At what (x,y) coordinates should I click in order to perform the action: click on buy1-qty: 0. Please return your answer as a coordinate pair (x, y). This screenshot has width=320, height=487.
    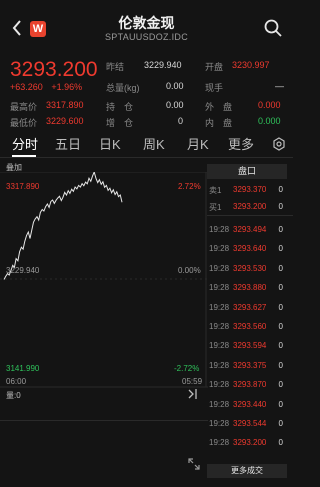
    Looking at the image, I should click on (280, 206).